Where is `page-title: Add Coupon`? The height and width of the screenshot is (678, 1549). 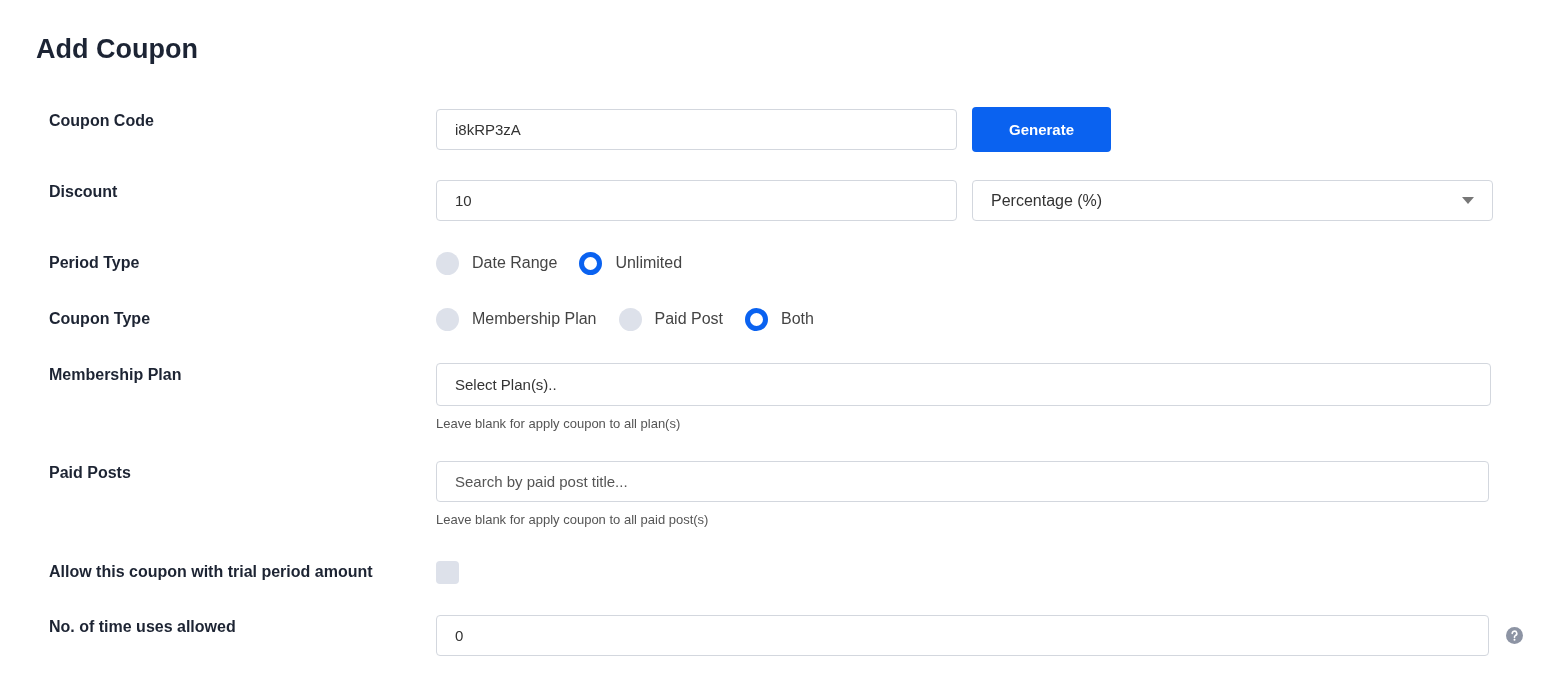
page-title: Add Coupon is located at coordinates (117, 49).